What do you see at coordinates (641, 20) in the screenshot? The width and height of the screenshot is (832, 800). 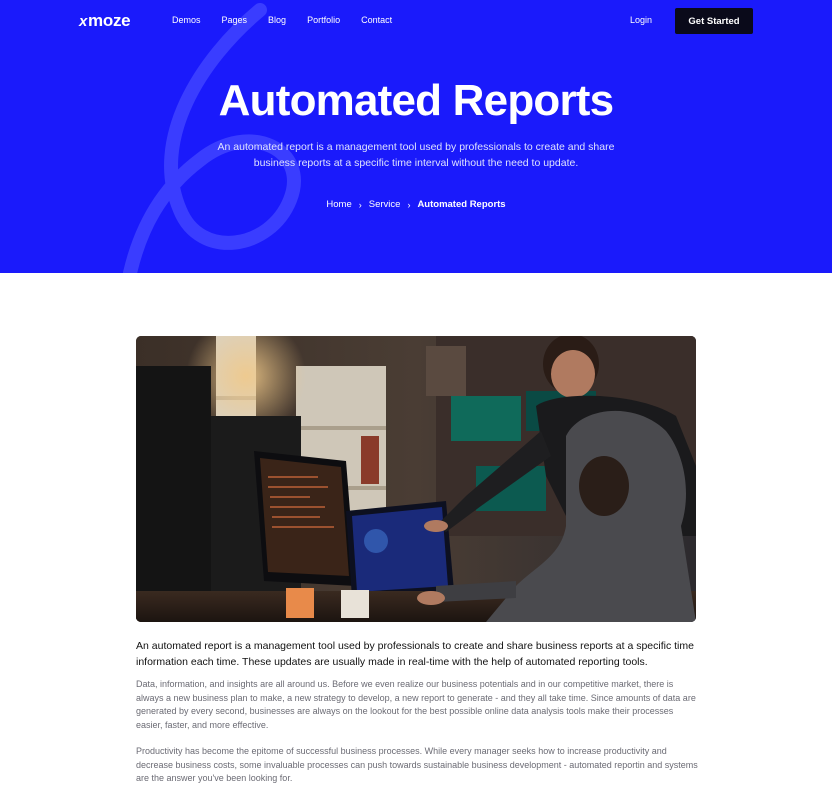 I see `login-link: Login` at bounding box center [641, 20].